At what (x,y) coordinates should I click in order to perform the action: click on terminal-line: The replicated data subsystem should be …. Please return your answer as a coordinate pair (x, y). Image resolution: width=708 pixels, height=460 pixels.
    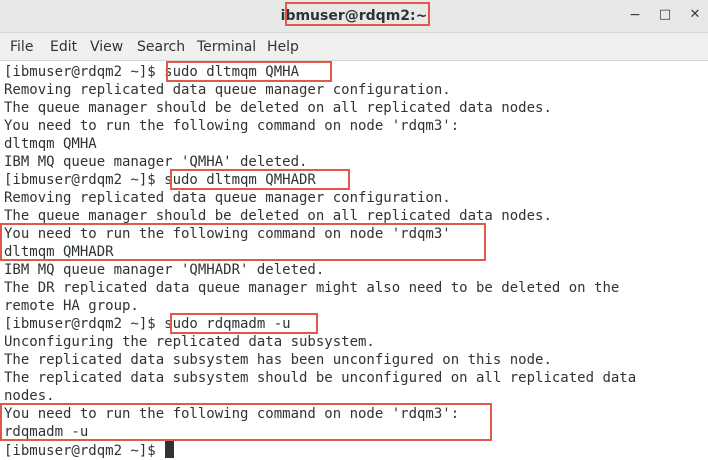
    Looking at the image, I should click on (320, 378).